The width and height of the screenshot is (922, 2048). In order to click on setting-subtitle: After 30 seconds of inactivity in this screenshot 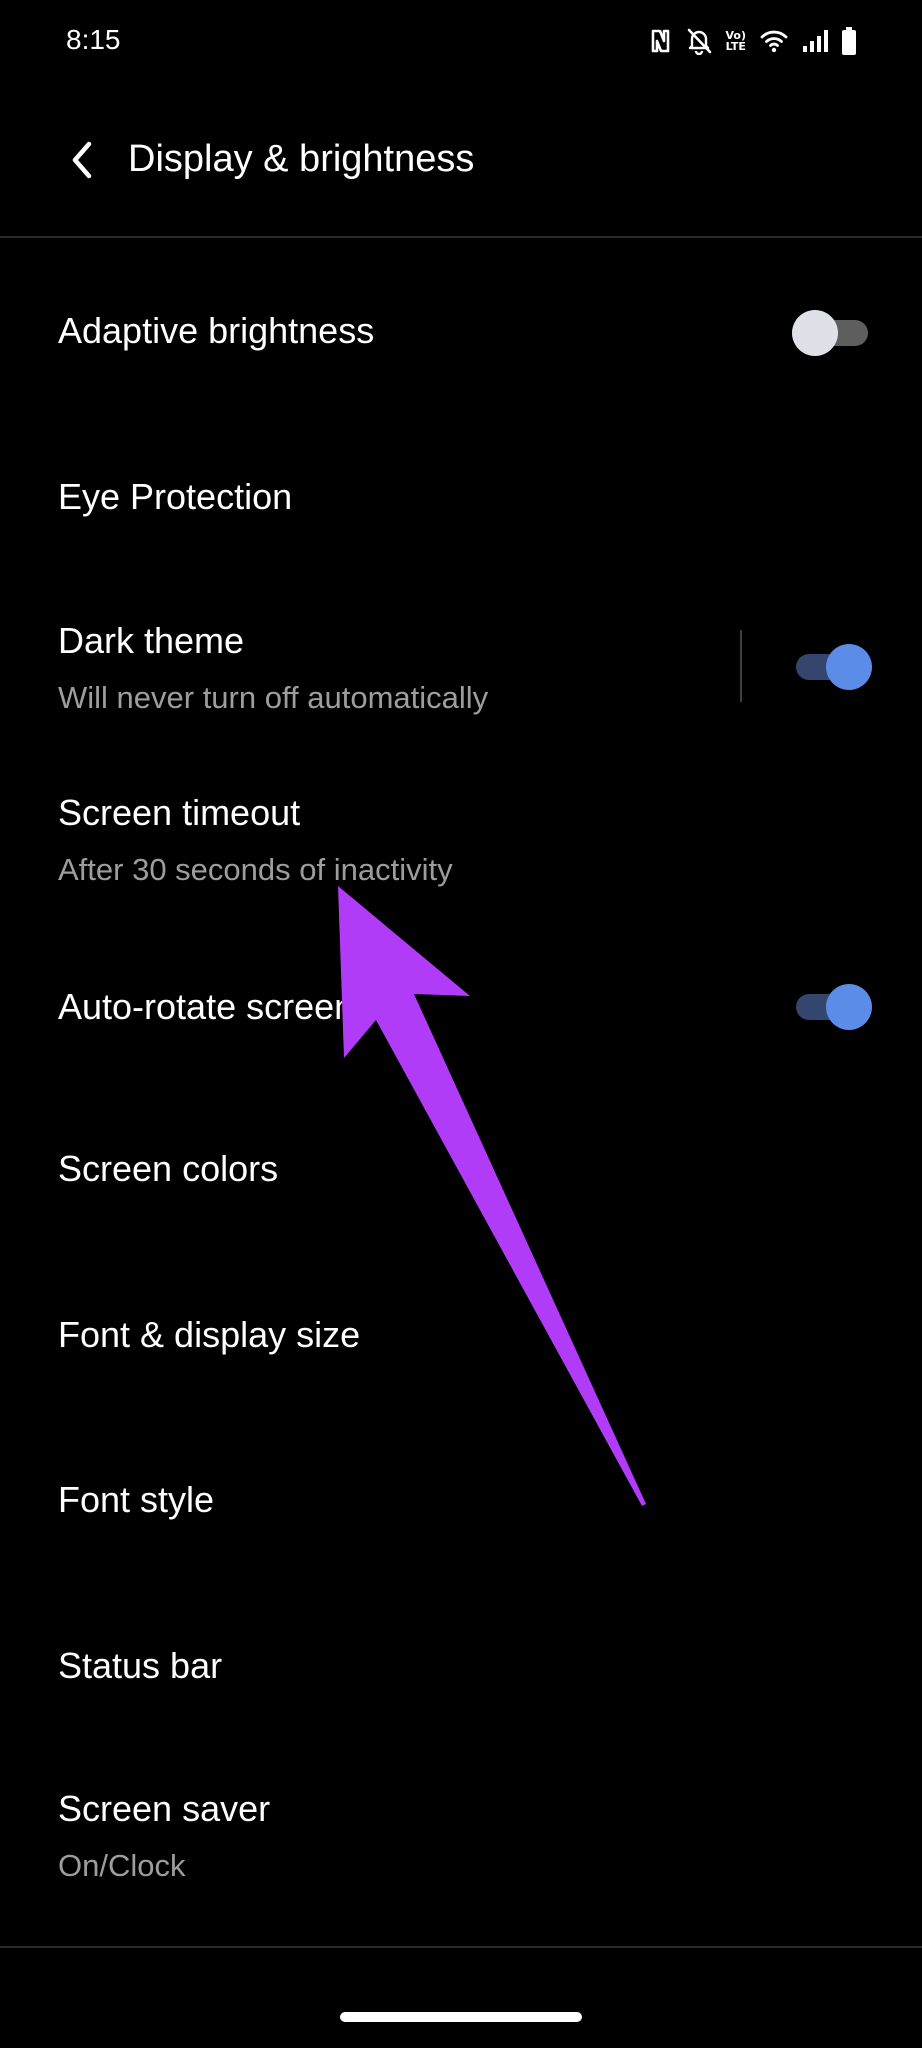, I will do `click(255, 869)`.